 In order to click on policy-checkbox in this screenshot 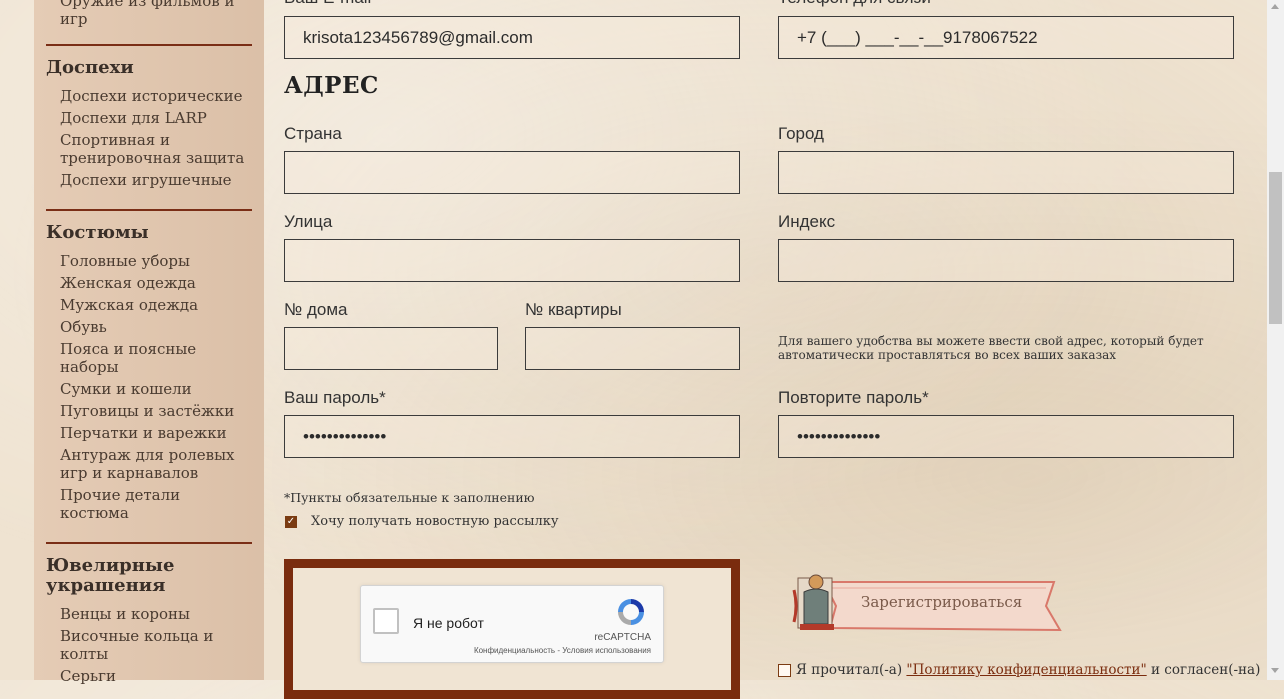, I will do `click(784, 670)`.